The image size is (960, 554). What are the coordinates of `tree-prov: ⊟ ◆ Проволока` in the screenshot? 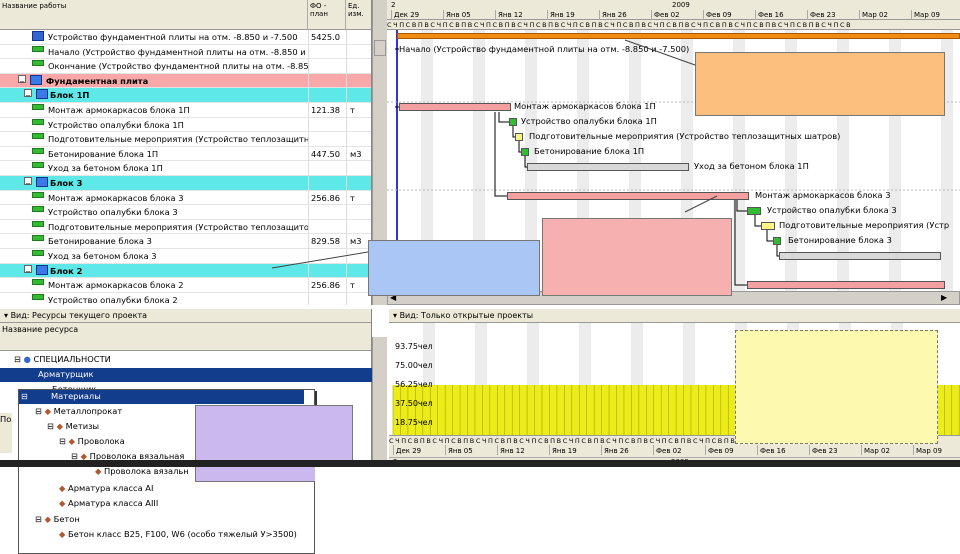 It's located at (92, 441).